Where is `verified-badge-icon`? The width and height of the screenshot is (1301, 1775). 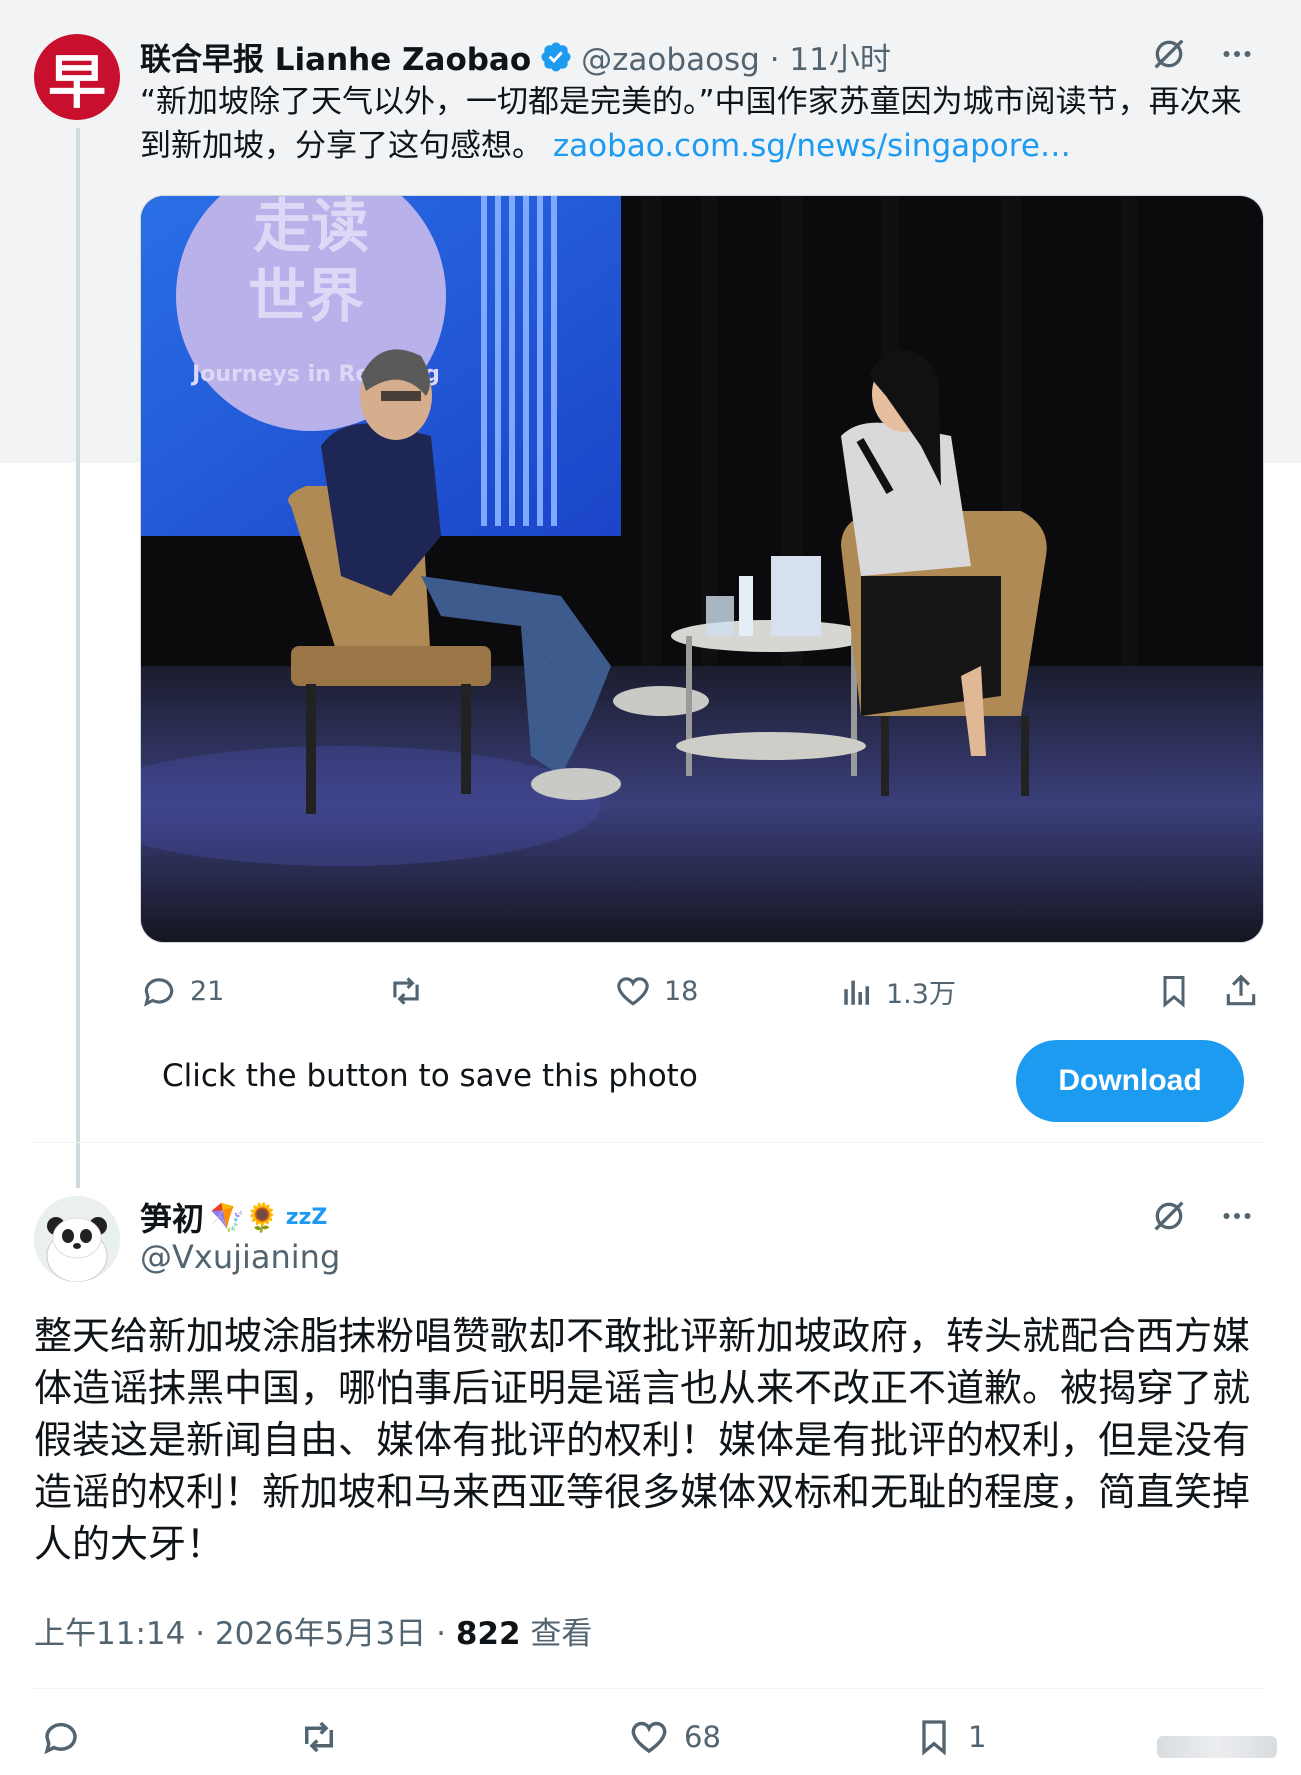 verified-badge-icon is located at coordinates (556, 57).